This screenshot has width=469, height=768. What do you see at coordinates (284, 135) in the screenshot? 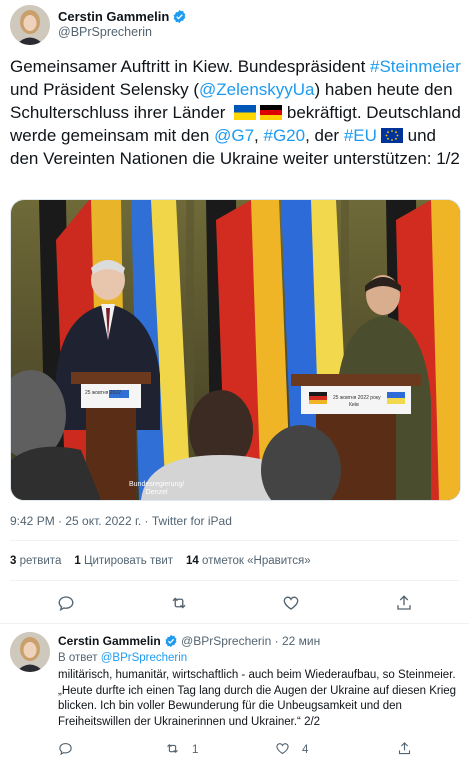
I see `hashtag-g20: #G20` at bounding box center [284, 135].